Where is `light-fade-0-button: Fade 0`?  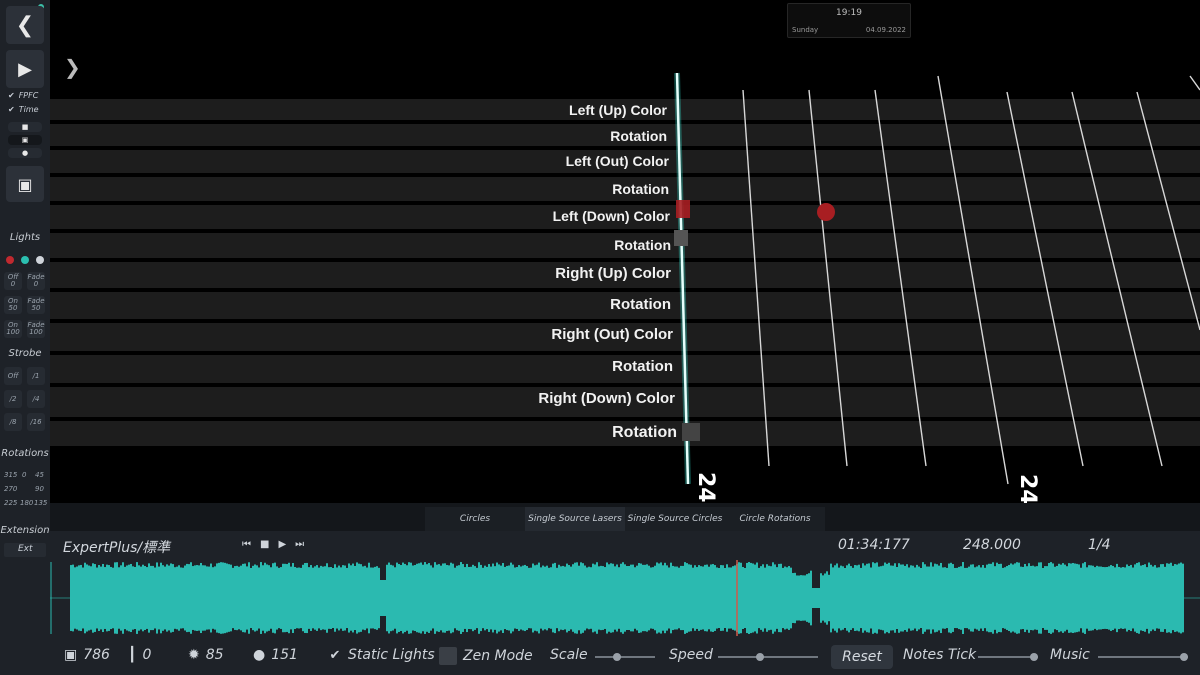
light-fade-0-button: Fade 0 is located at coordinates (36, 281).